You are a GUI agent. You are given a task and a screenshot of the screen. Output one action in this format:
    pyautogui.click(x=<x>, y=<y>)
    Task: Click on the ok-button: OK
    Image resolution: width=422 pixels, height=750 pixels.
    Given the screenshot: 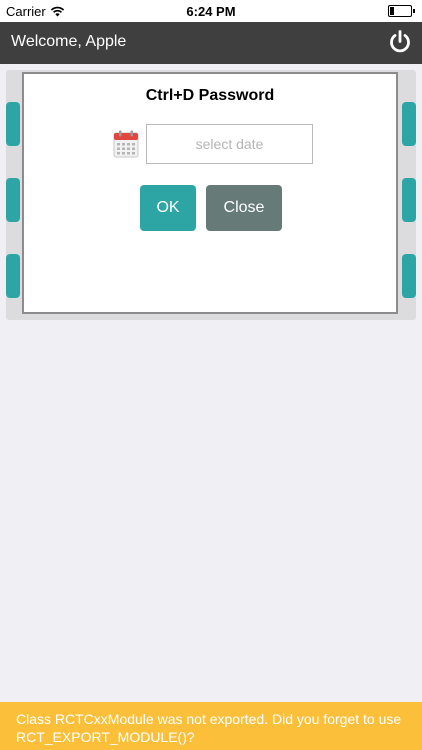 What is the action you would take?
    pyautogui.click(x=168, y=208)
    